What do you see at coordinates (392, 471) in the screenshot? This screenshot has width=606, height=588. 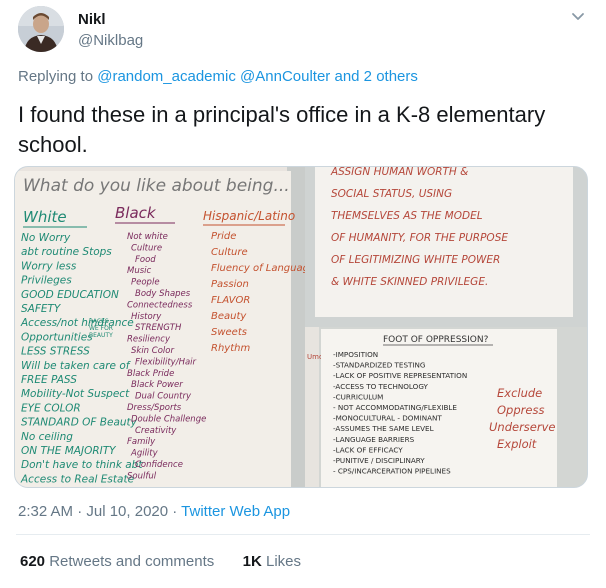 I see `oppression-item: - CPS/INCARCERATION PIPELINES` at bounding box center [392, 471].